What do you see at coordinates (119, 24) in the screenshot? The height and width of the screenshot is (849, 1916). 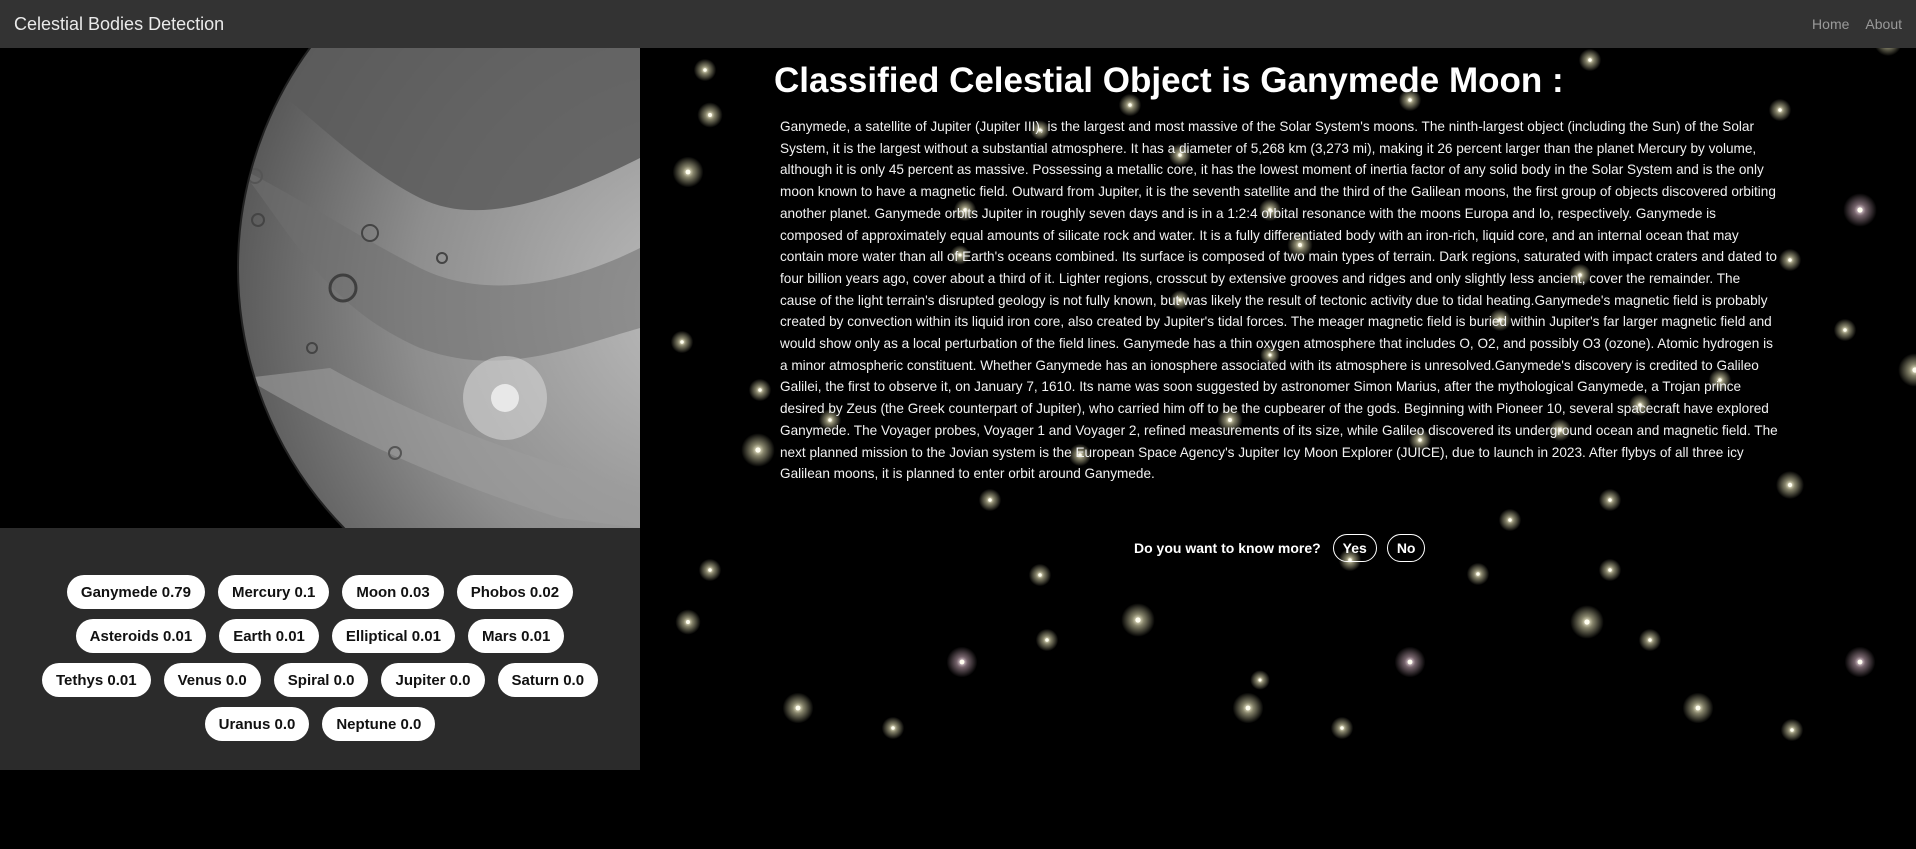 I see `navbar-brand: Celestial Bodies Detection` at bounding box center [119, 24].